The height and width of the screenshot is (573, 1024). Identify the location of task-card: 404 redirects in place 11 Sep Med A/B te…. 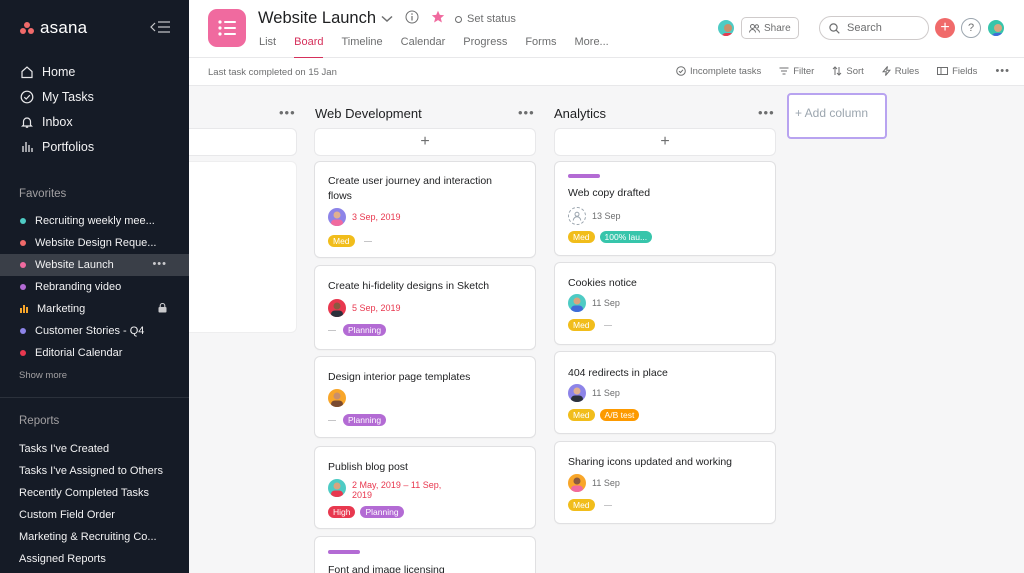
(665, 392).